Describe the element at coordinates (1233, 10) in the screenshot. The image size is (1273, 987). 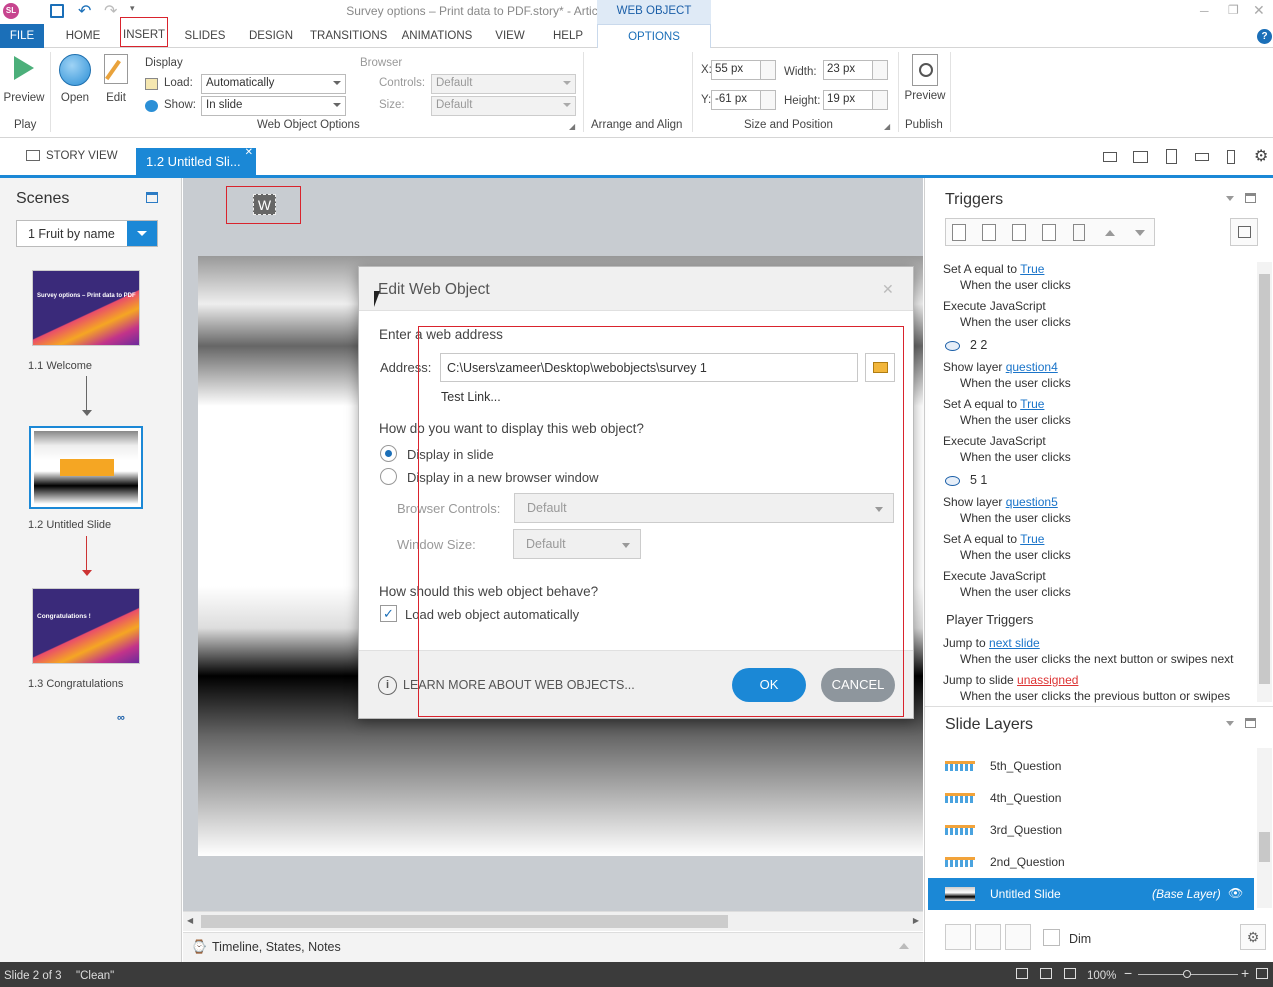
I see `restore-icon: ❐` at that location.